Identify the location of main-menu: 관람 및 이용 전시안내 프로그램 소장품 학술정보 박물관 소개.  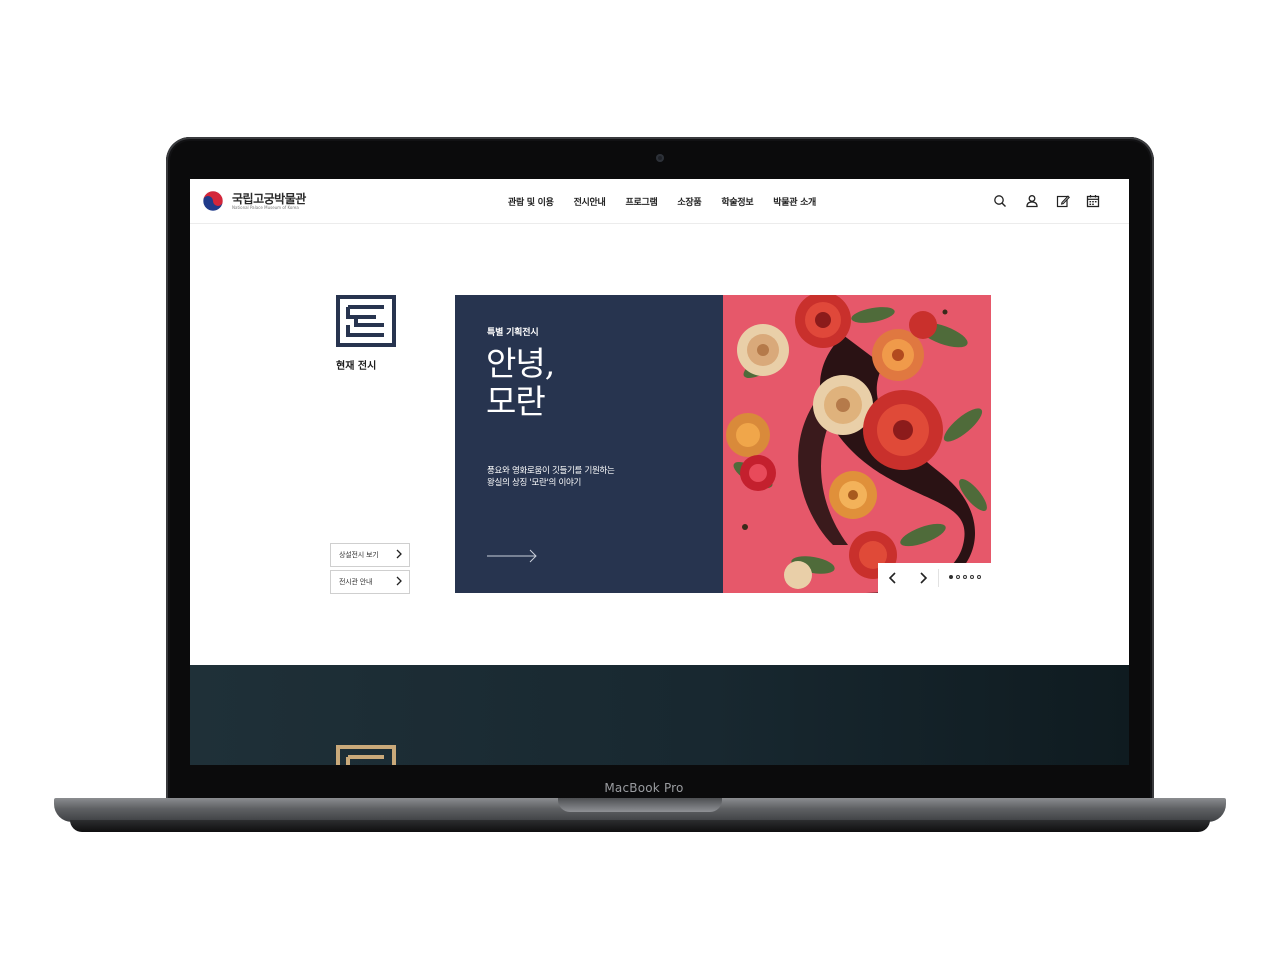
(672, 201).